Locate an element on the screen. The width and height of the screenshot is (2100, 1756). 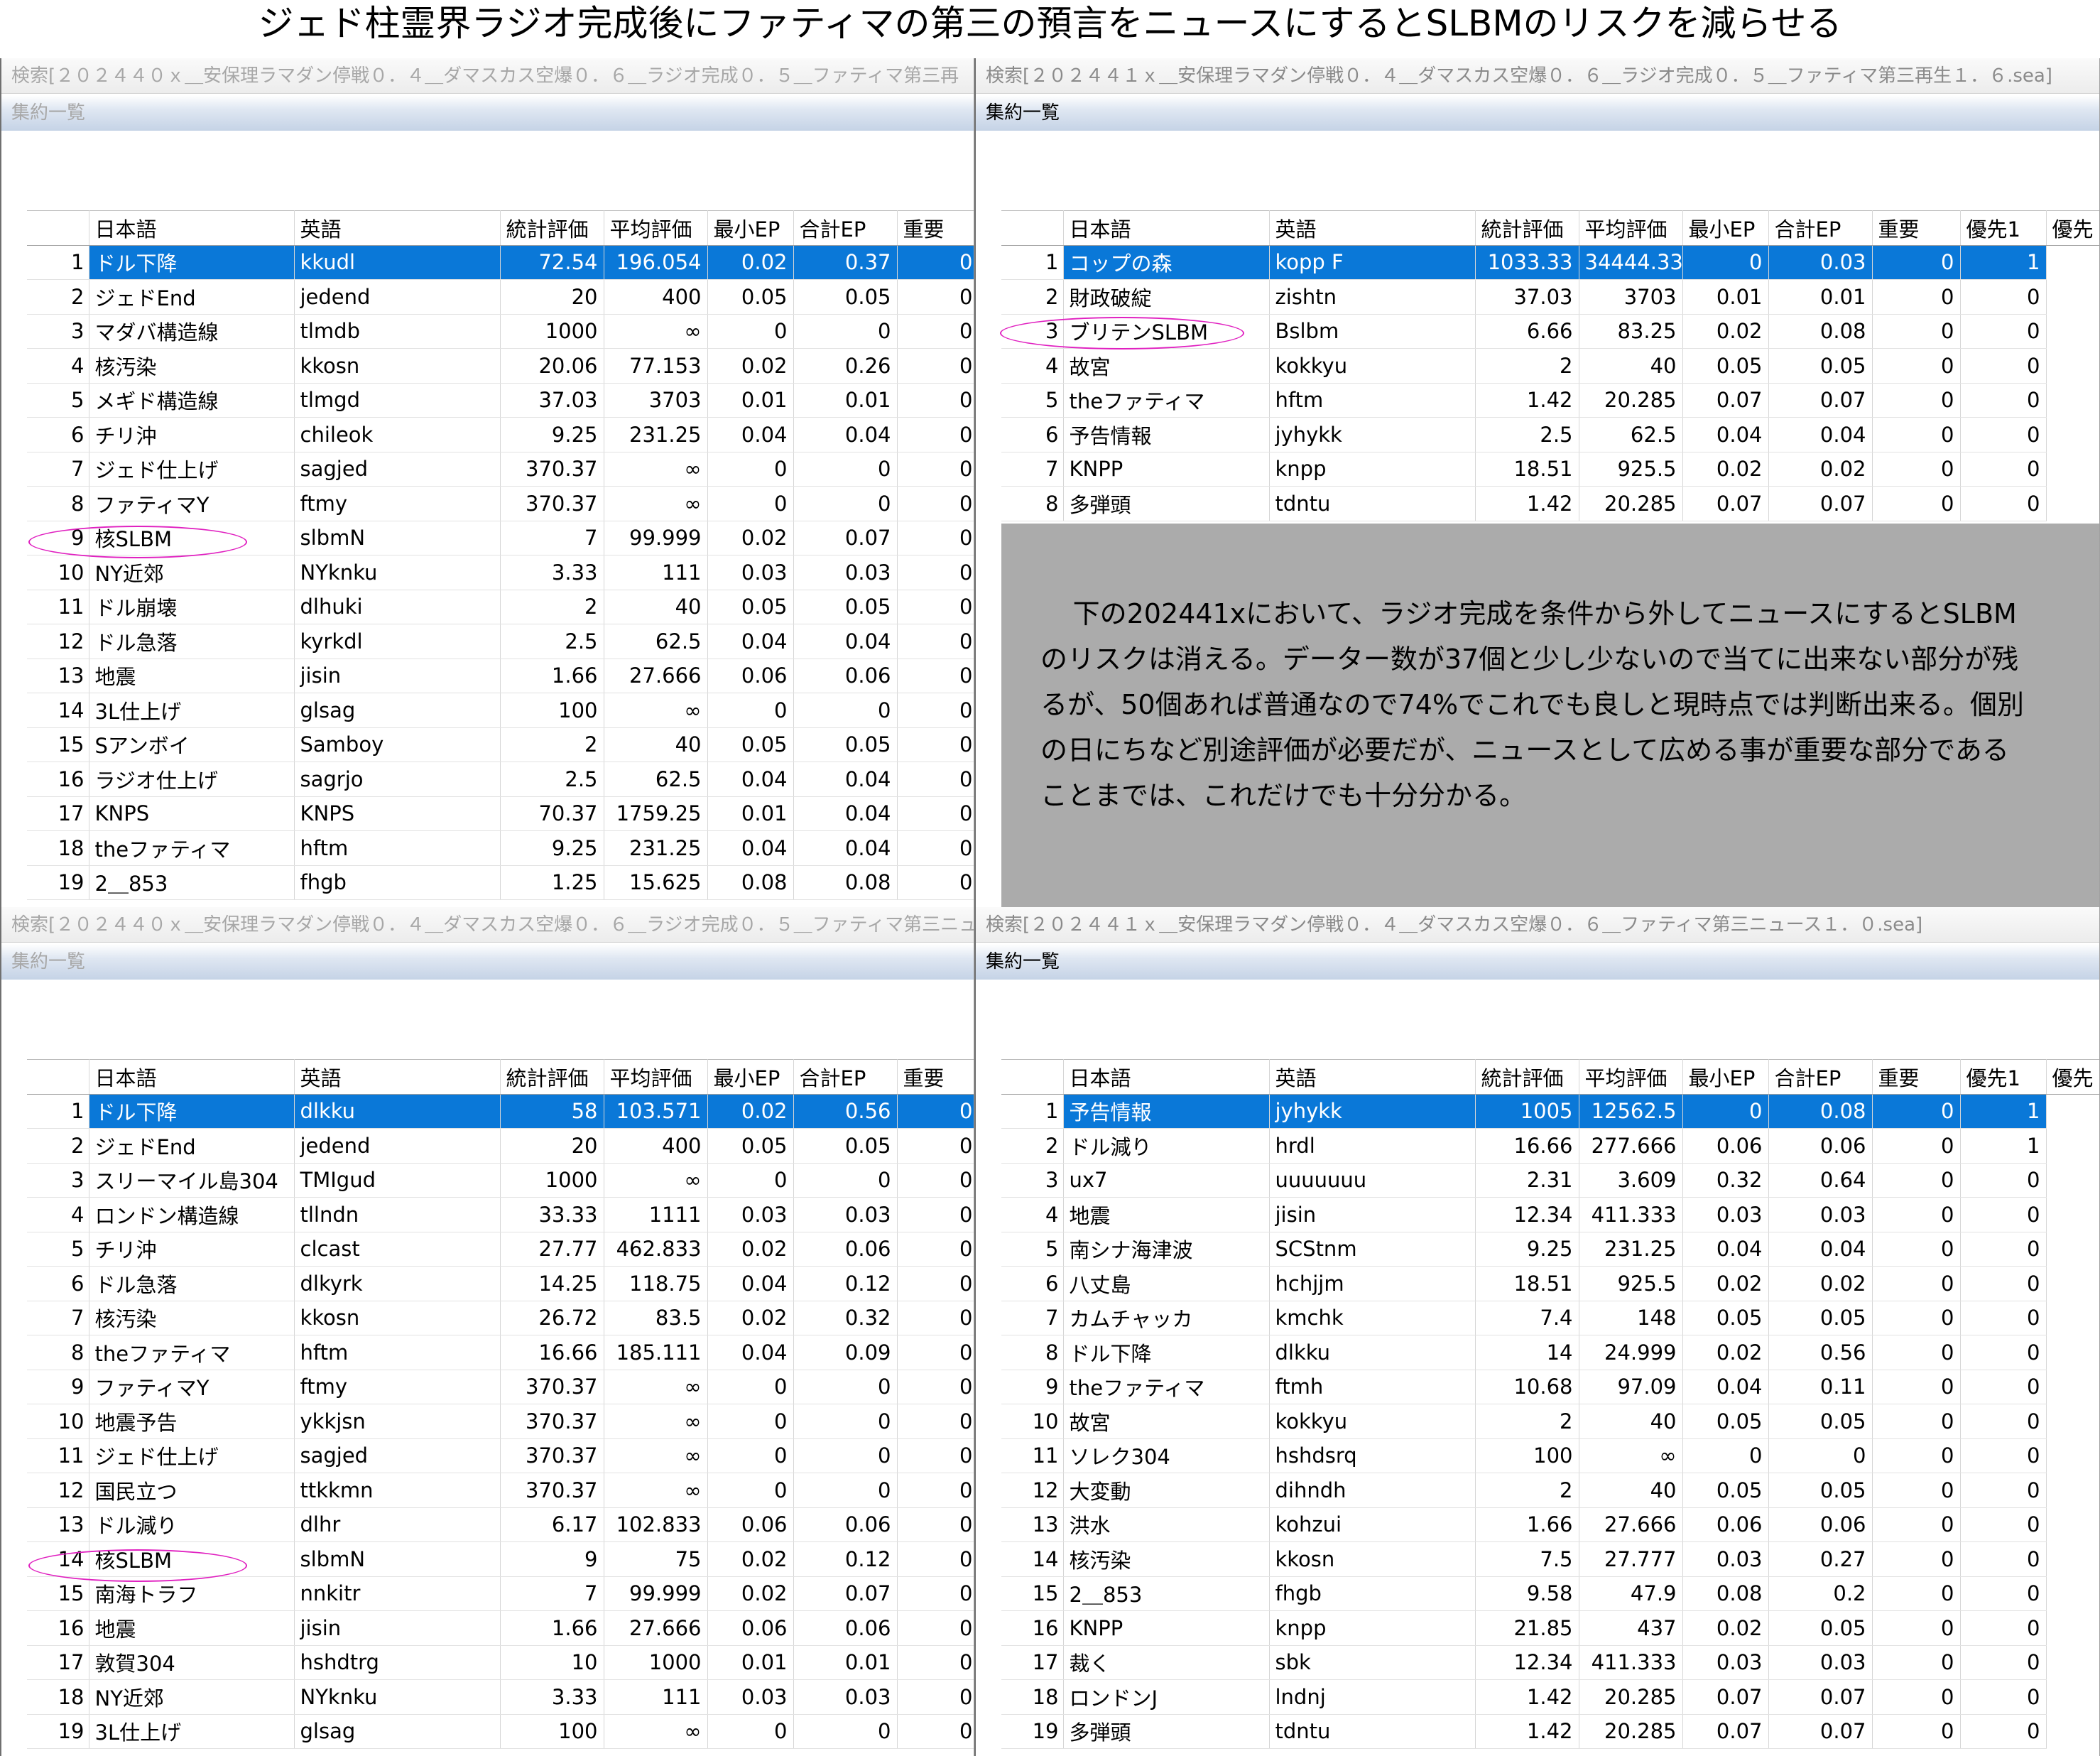
table-cell: 7 is located at coordinates (552, 1594).